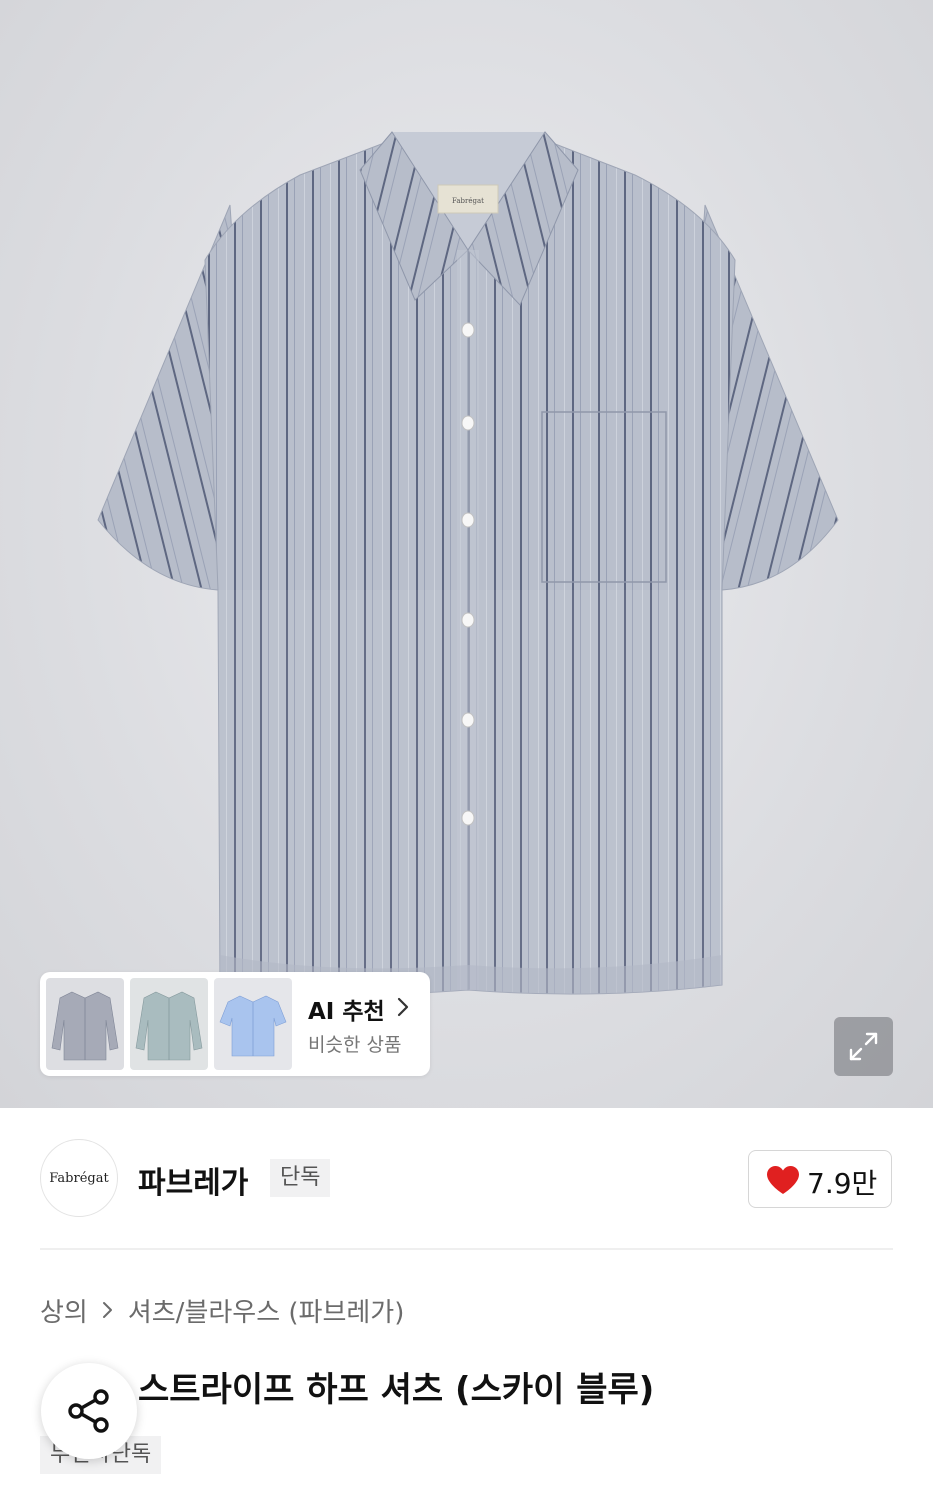 The image size is (933, 1500). What do you see at coordinates (266, 1310) in the screenshot?
I see `breadcrumb-item-shirts: 셔츠/블라우스 (파브레가)` at bounding box center [266, 1310].